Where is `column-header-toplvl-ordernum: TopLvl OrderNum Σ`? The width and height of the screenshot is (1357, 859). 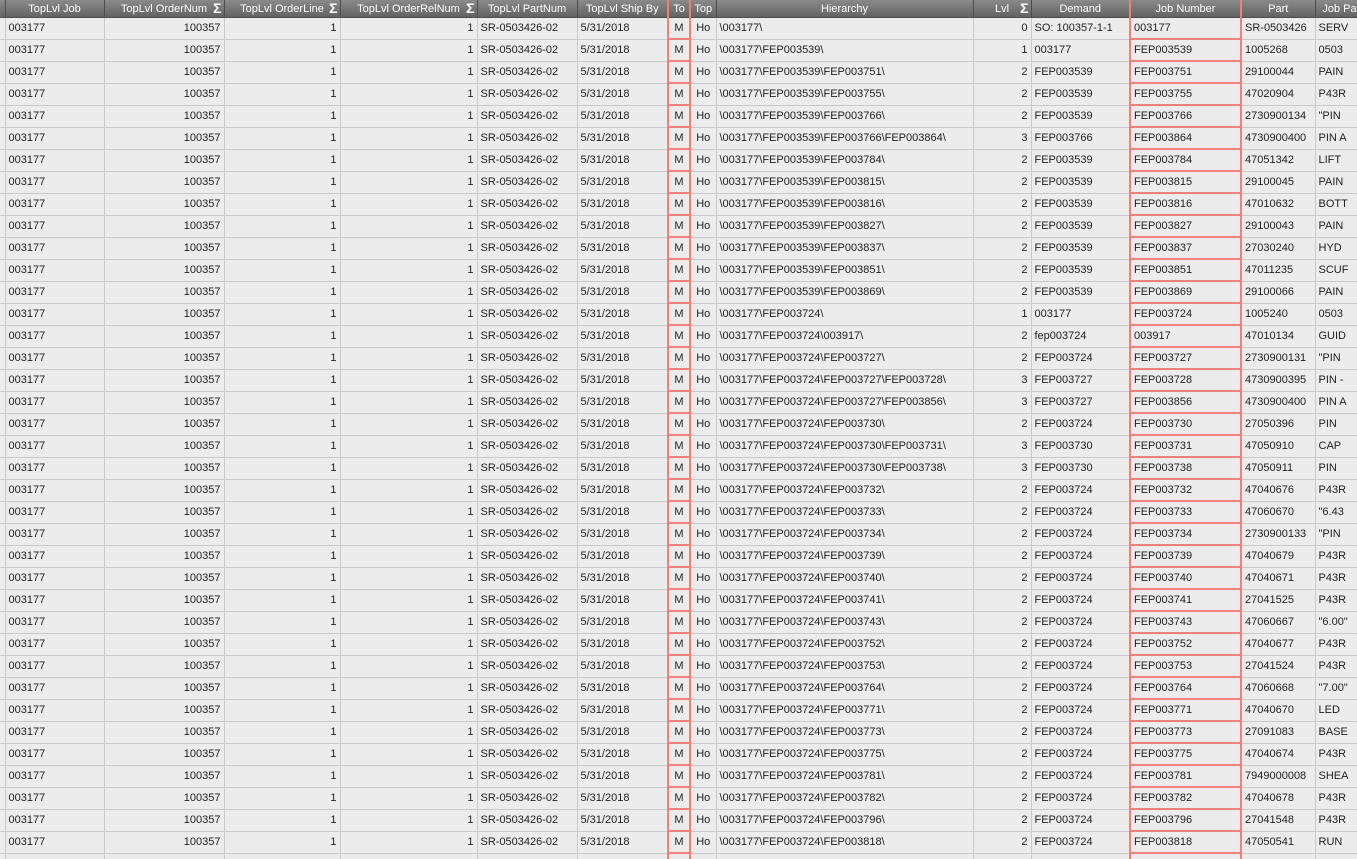 column-header-toplvl-ordernum: TopLvl OrderNum Σ is located at coordinates (164, 9).